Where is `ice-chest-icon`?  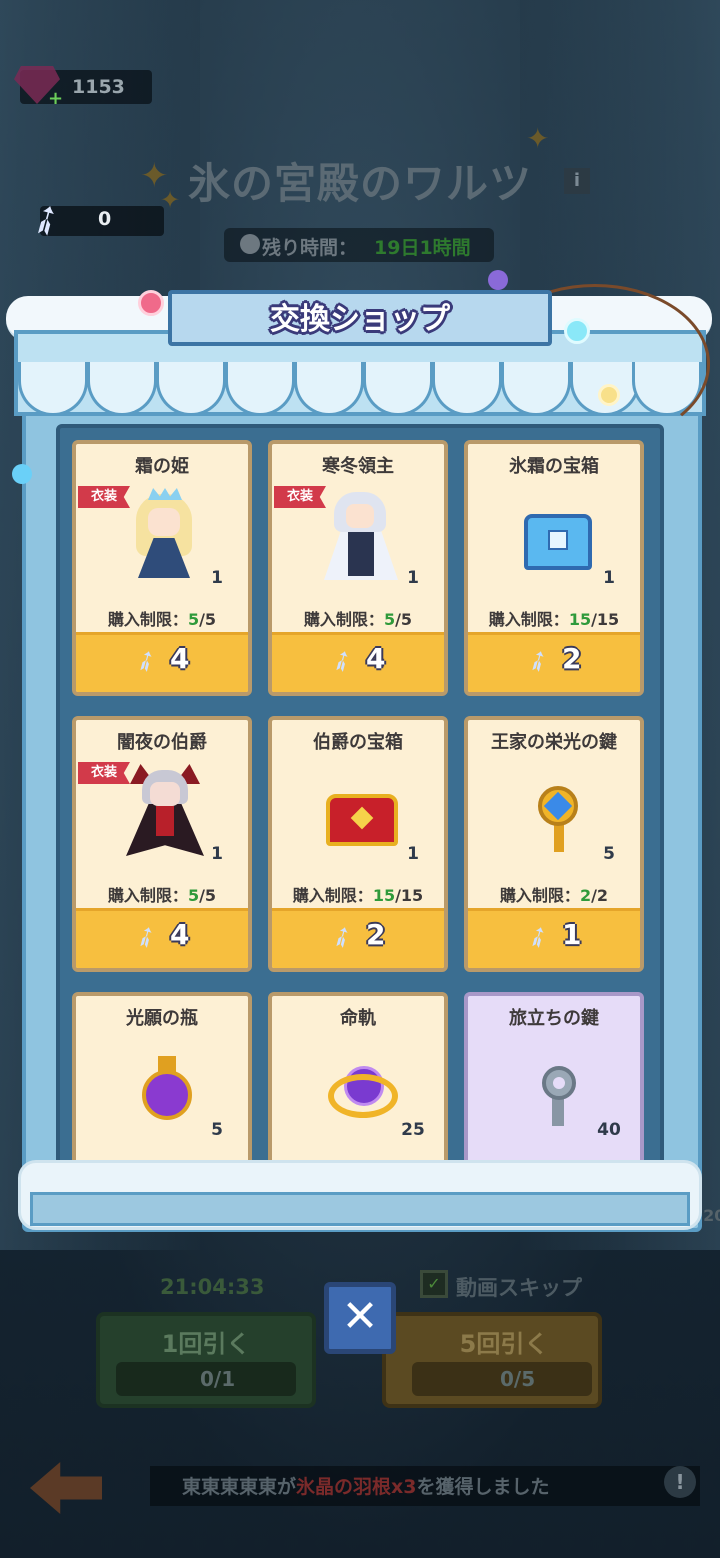 ice-chest-icon is located at coordinates (558, 536).